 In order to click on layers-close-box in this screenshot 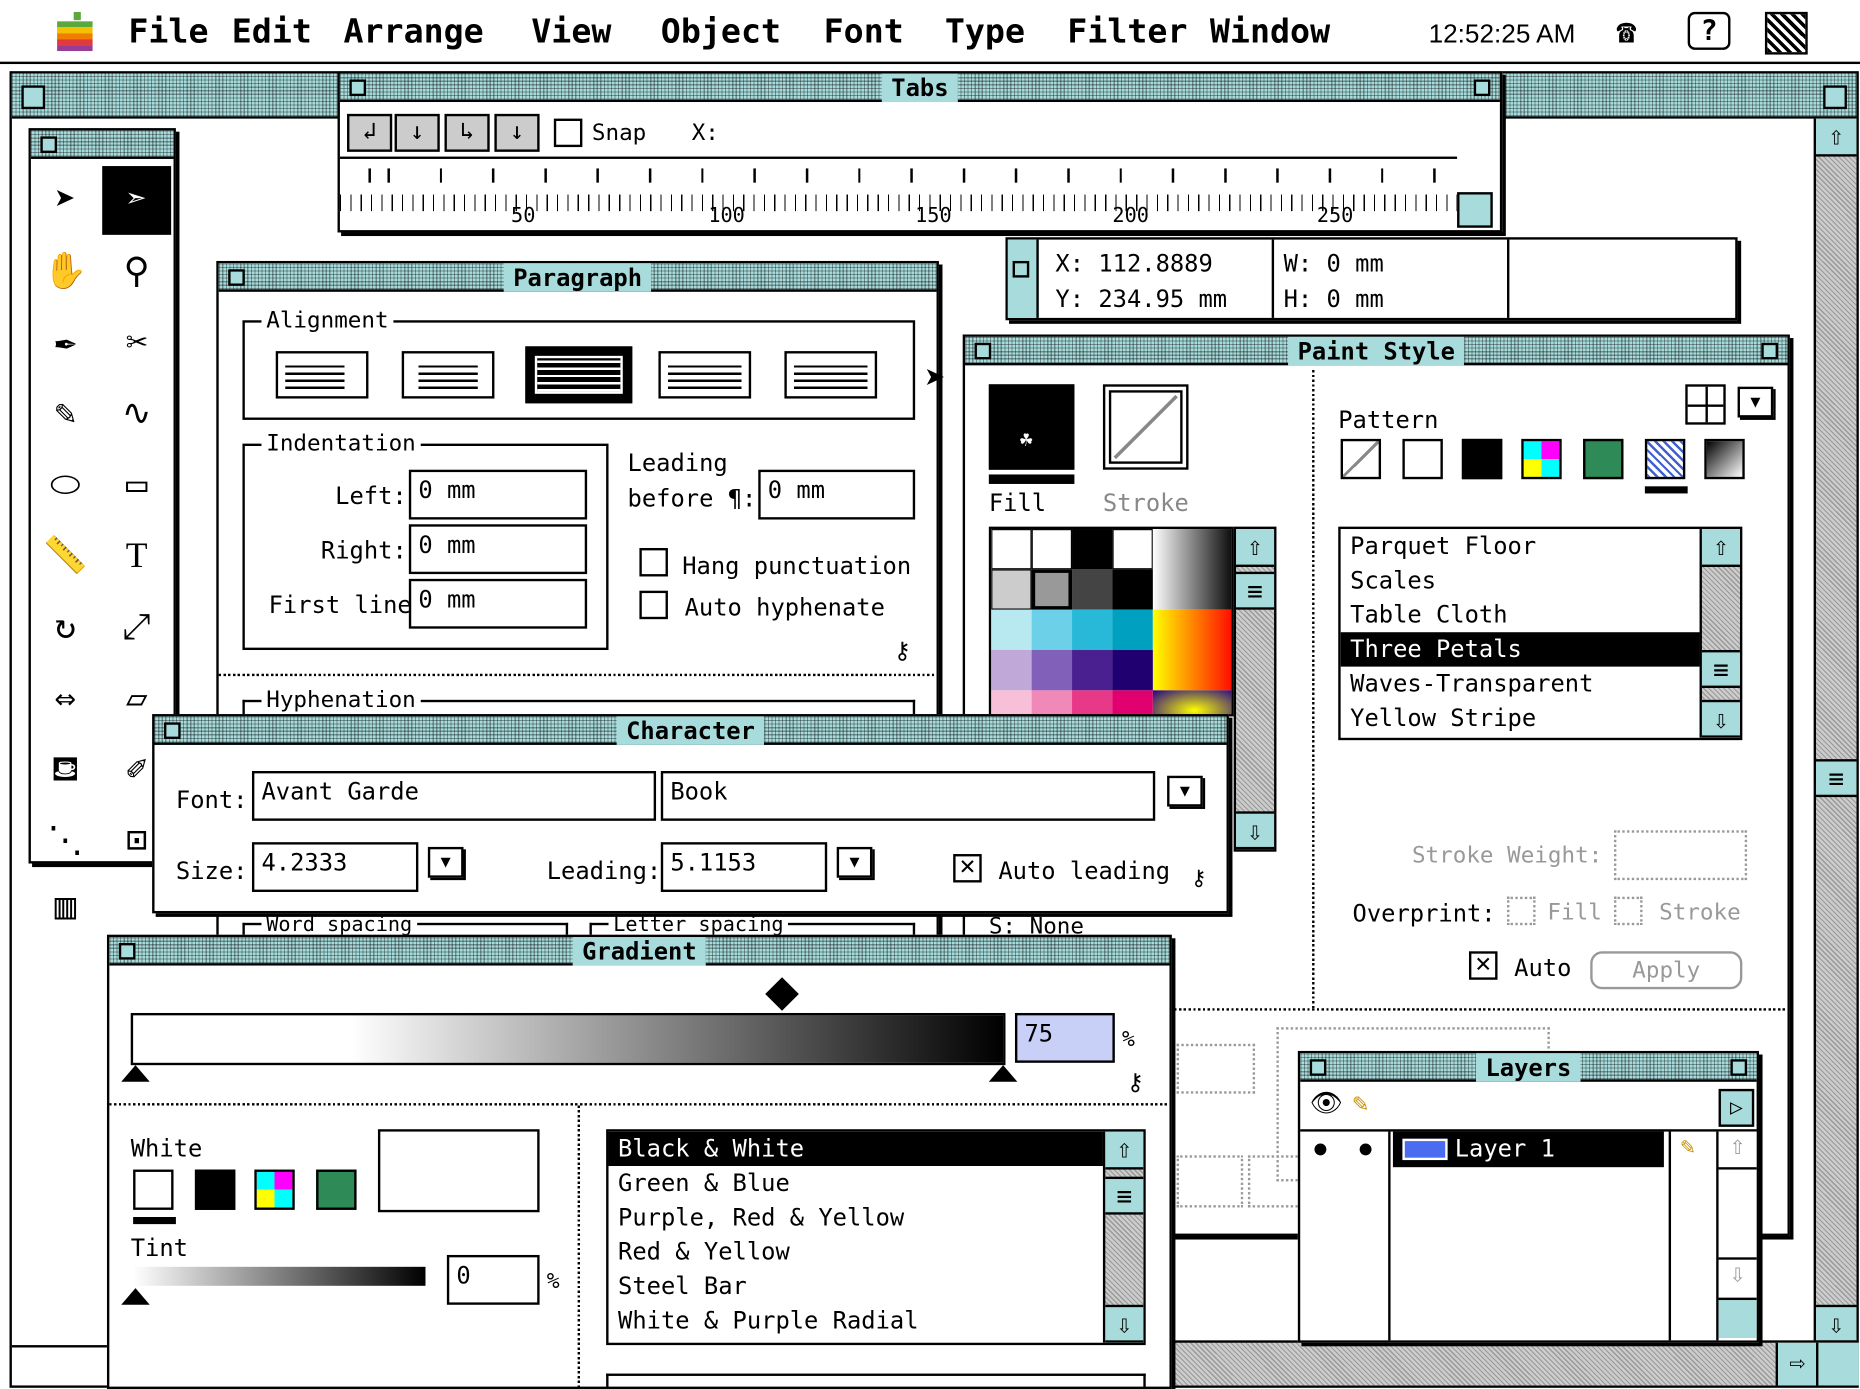, I will do `click(1318, 1067)`.